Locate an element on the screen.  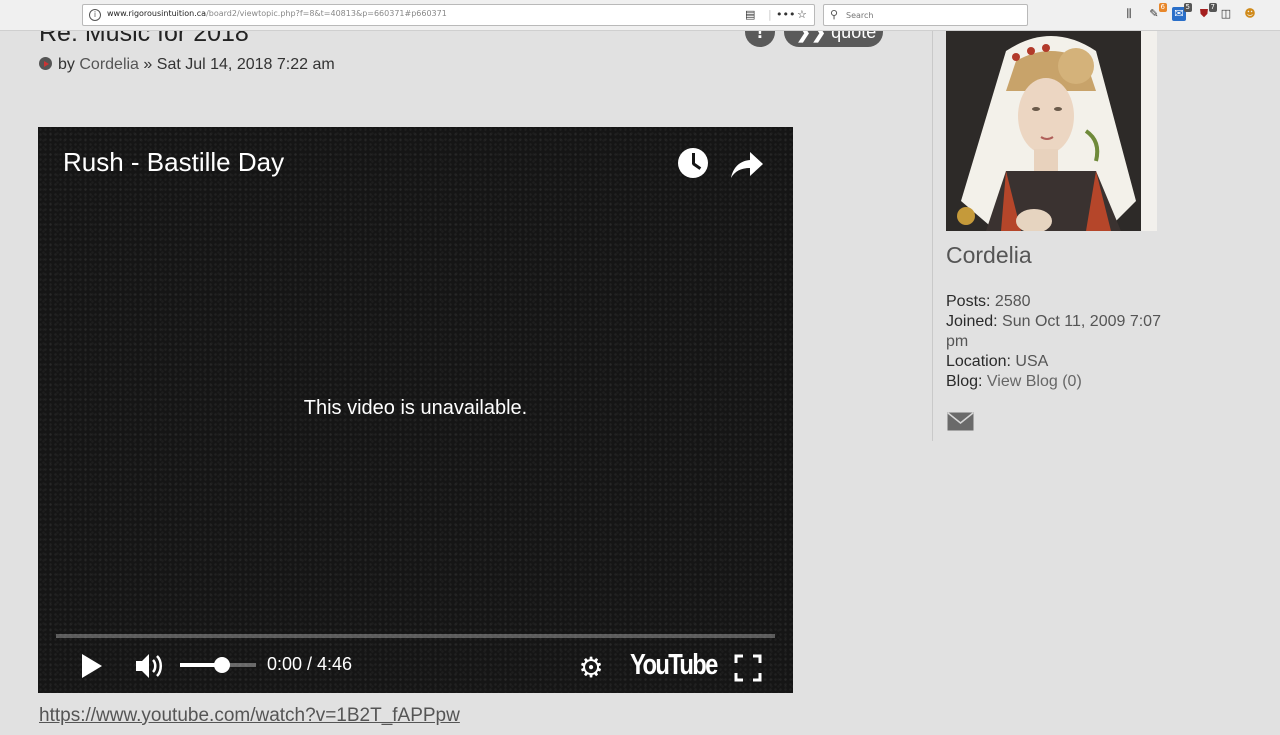
post-byline: by Cordelia » Sat Jul 14, 2018 7:22 am is located at coordinates (187, 65).